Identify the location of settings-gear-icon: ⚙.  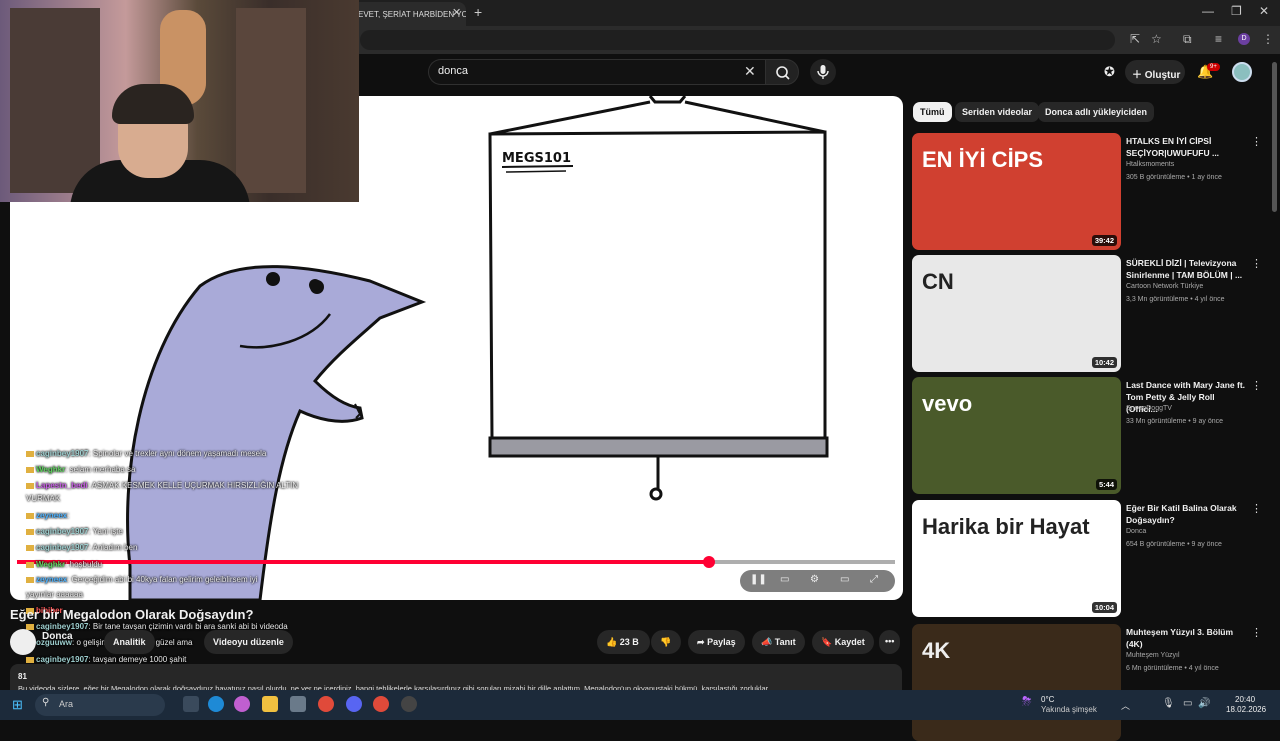
(814, 579).